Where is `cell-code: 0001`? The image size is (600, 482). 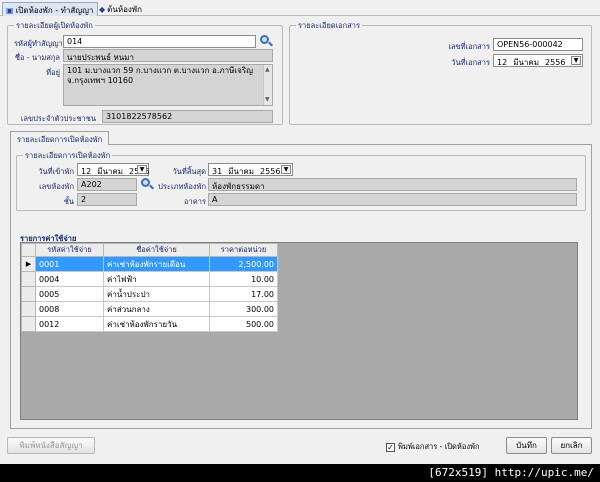 cell-code: 0001 is located at coordinates (69, 264).